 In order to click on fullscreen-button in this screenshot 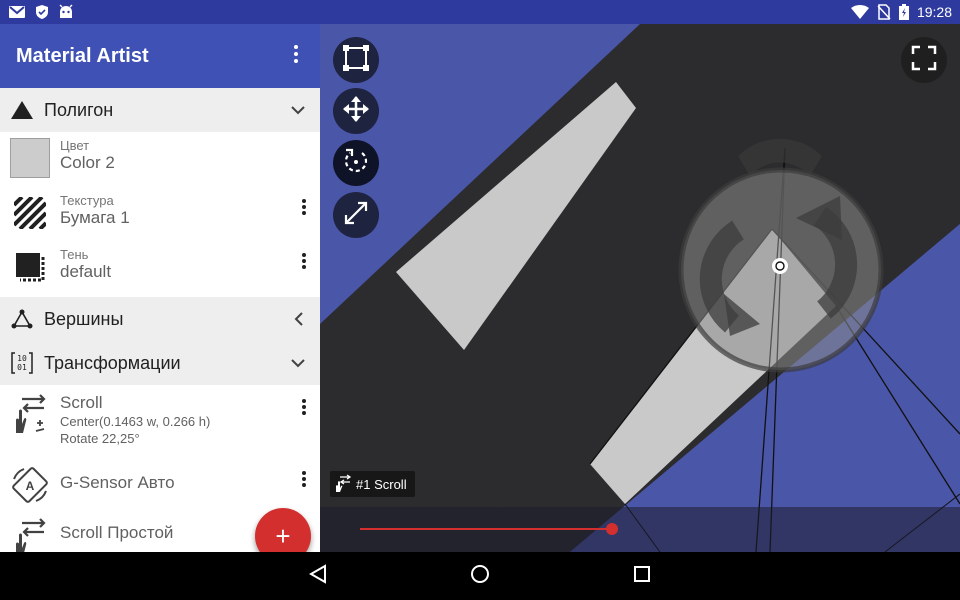, I will do `click(924, 60)`.